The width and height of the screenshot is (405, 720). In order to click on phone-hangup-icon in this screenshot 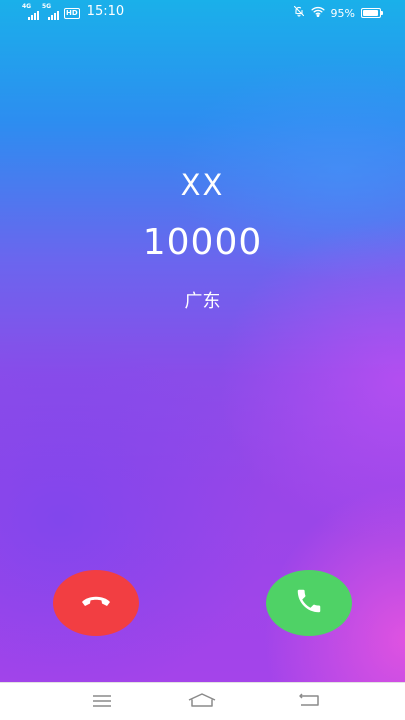, I will do `click(96, 603)`.